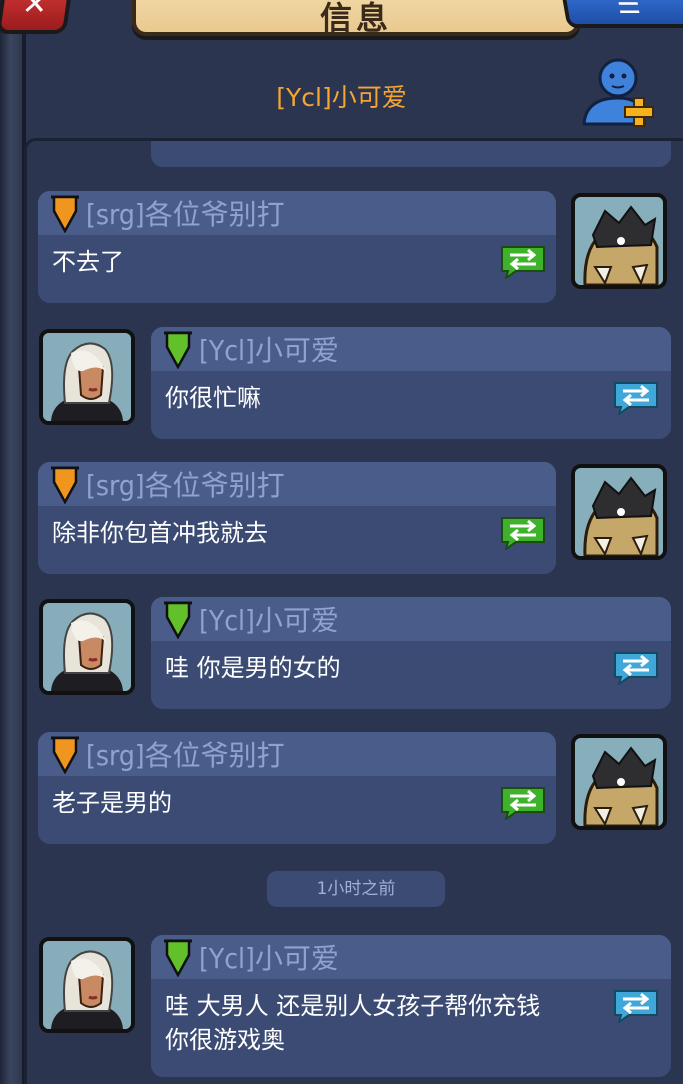  I want to click on message-text: 哇 大男人 还是别人女孩子帮你充钱 你很游戏奥, so click(411, 1023).